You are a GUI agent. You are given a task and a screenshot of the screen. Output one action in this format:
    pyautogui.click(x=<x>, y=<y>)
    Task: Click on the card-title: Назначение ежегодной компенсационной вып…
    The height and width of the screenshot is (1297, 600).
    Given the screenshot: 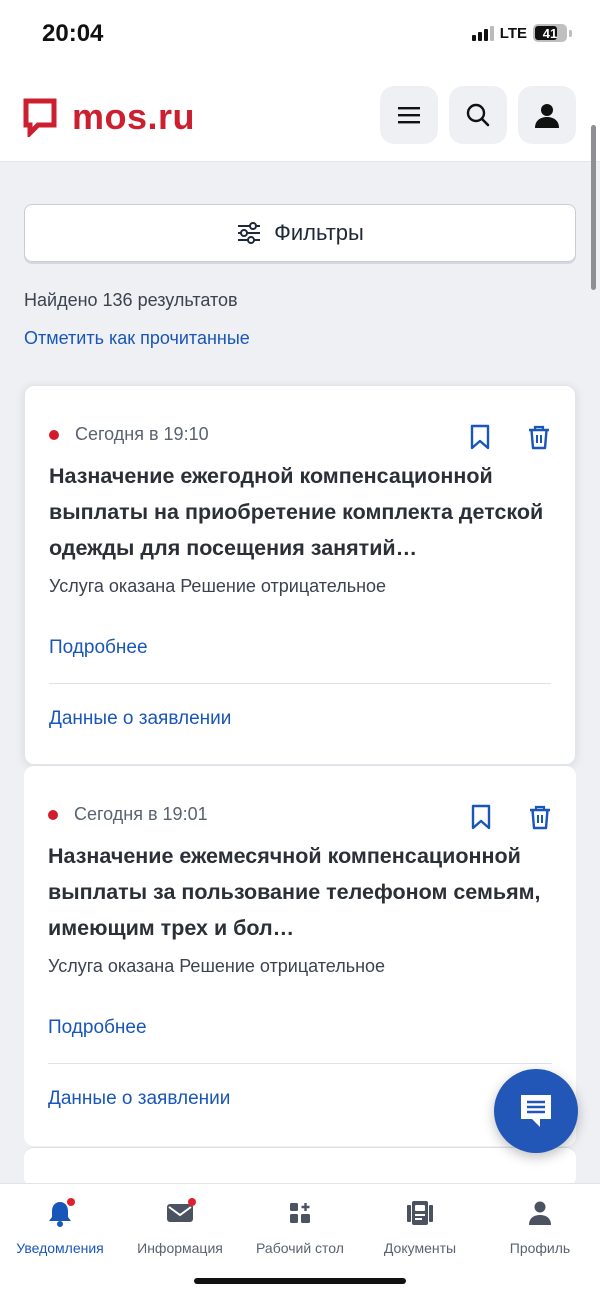 What is the action you would take?
    pyautogui.click(x=304, y=512)
    